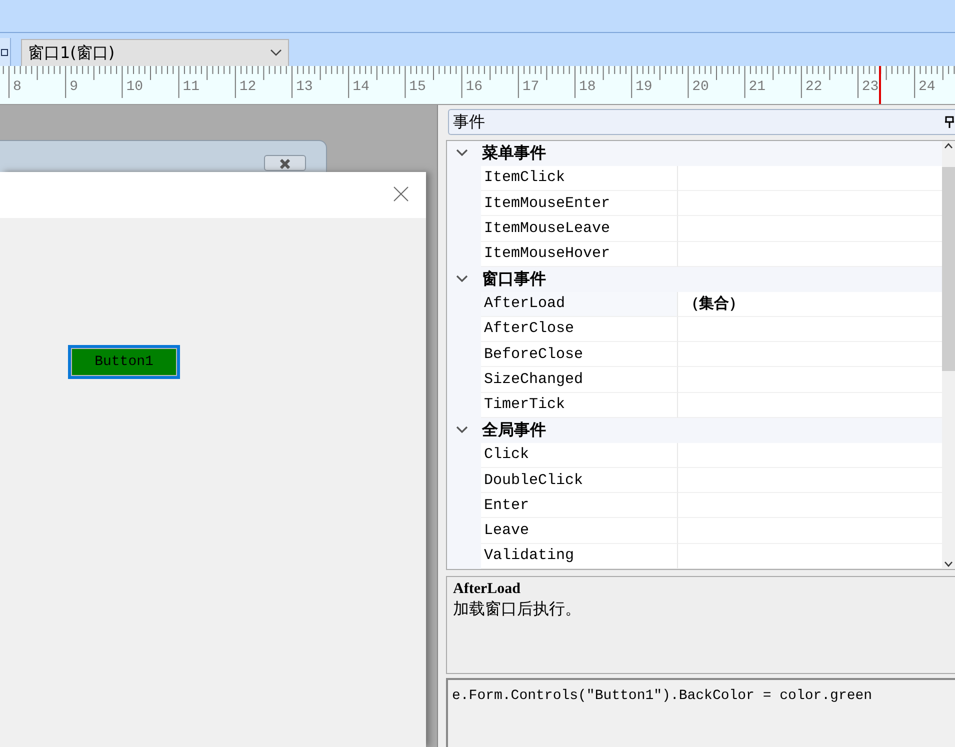 The height and width of the screenshot is (747, 955). Describe the element at coordinates (927, 87) in the screenshot. I see `ruler-label: 24` at that location.